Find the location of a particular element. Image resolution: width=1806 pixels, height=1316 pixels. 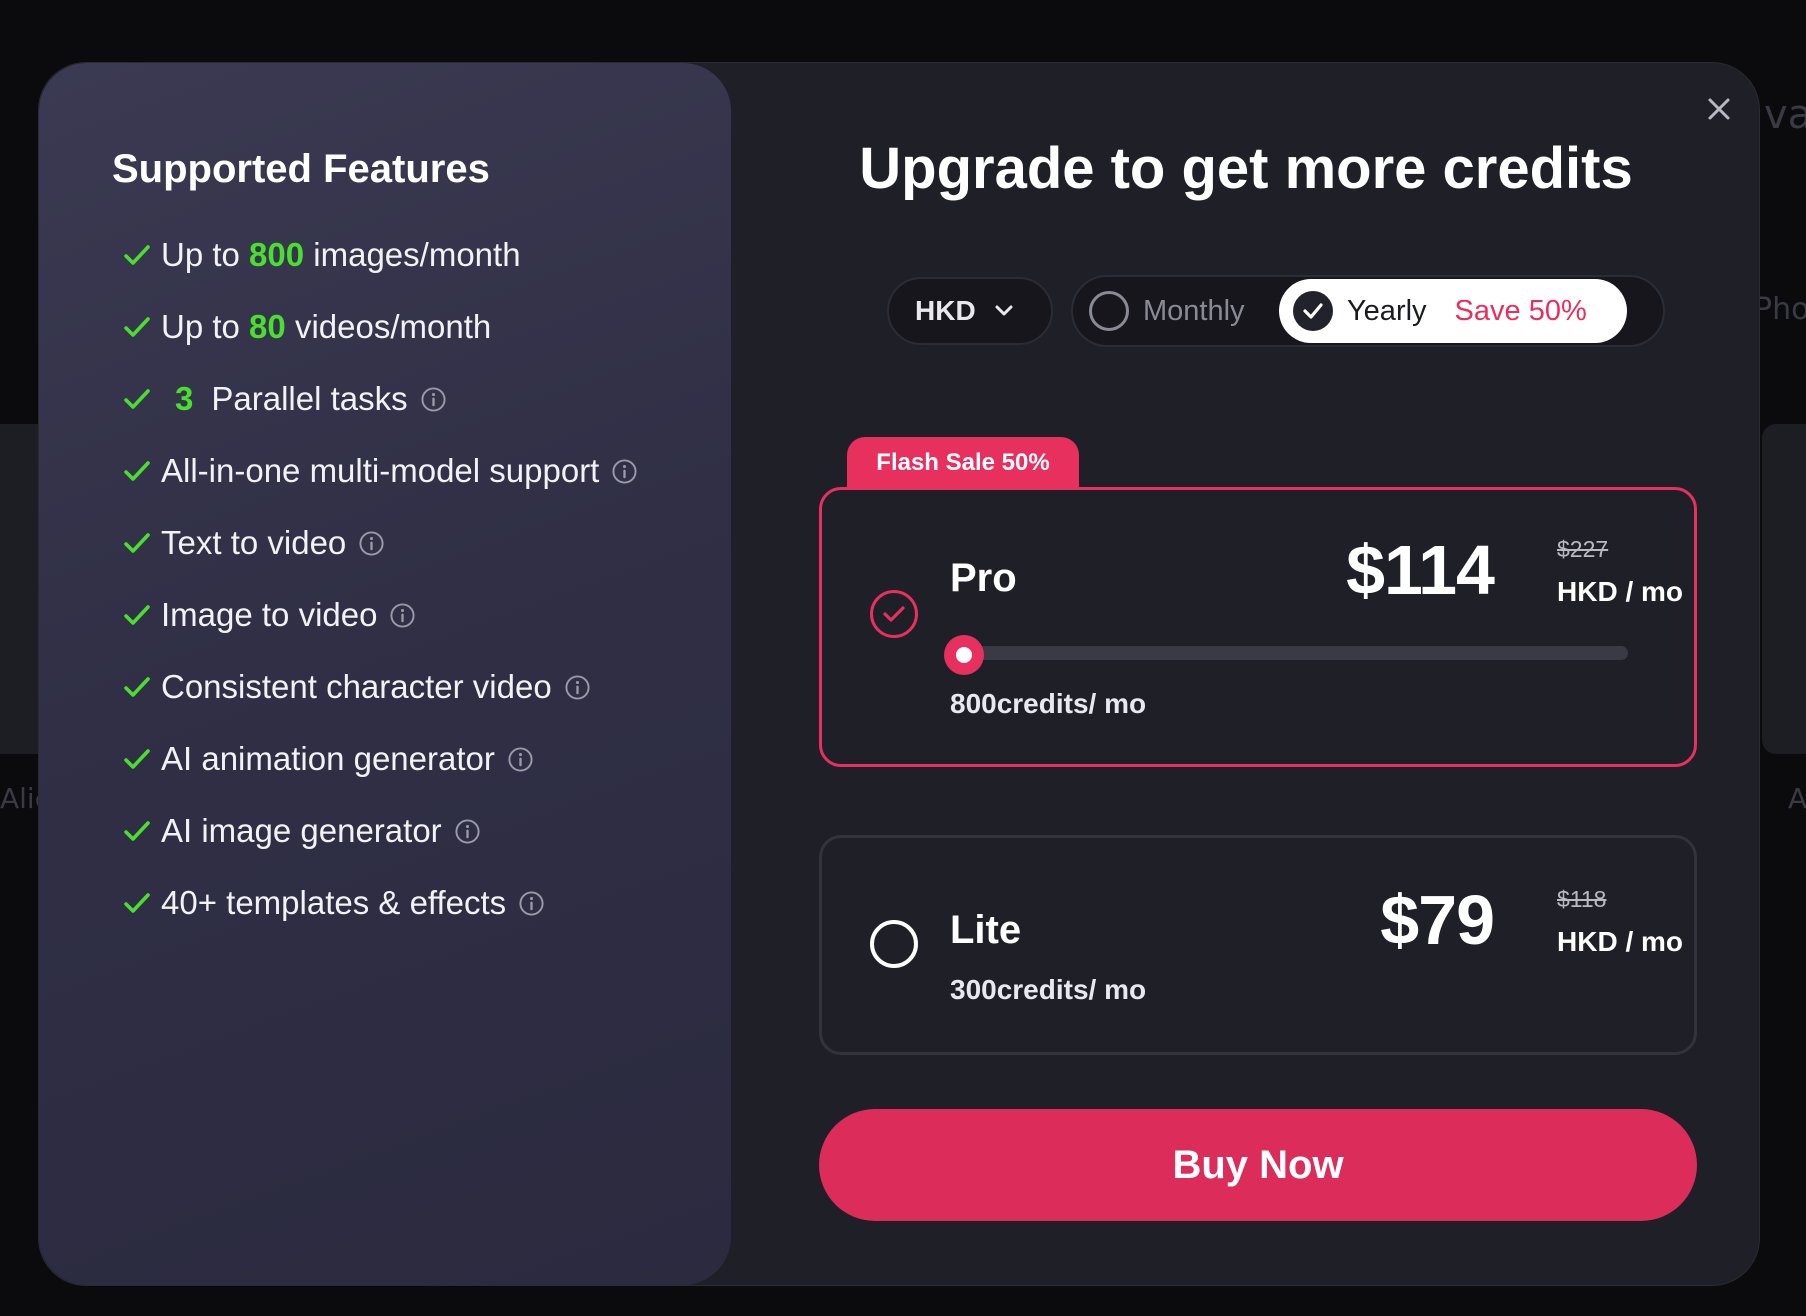

feature-text: Consistent character video is located at coordinates (356, 686).